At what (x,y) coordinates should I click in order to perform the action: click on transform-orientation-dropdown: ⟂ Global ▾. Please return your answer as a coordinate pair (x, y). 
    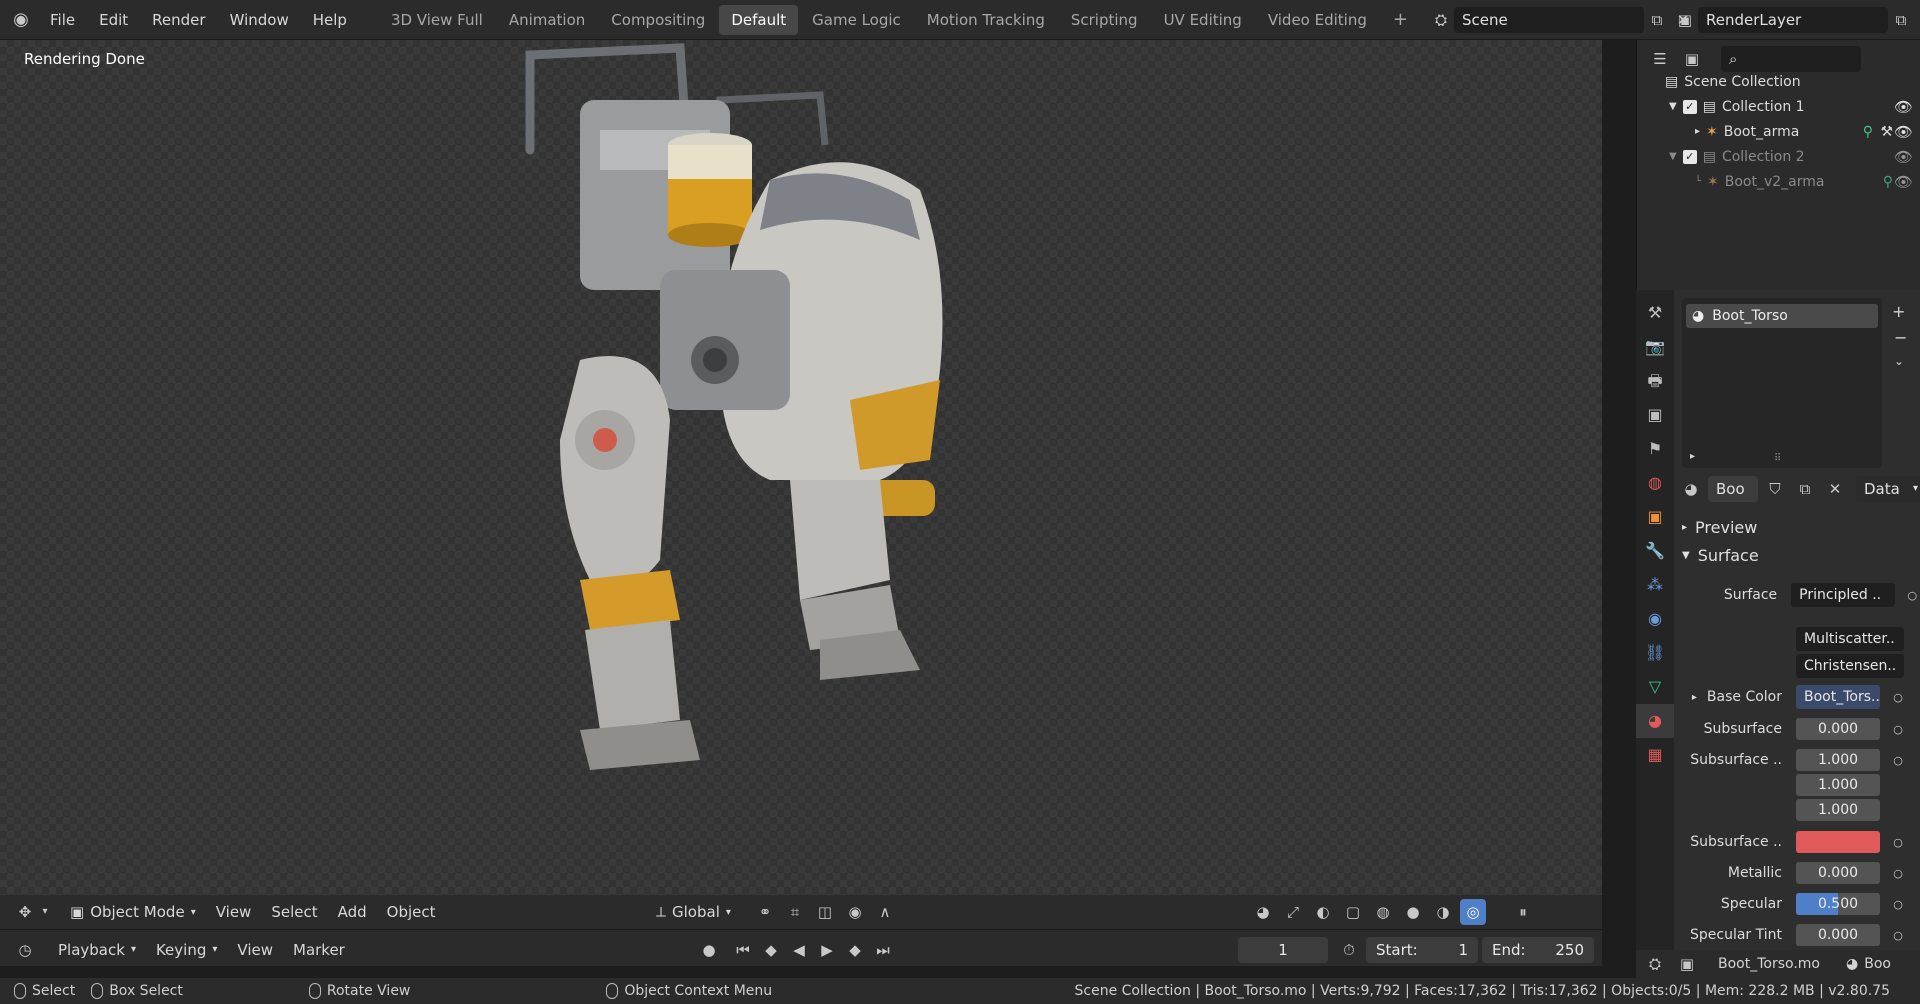
    Looking at the image, I should click on (693, 912).